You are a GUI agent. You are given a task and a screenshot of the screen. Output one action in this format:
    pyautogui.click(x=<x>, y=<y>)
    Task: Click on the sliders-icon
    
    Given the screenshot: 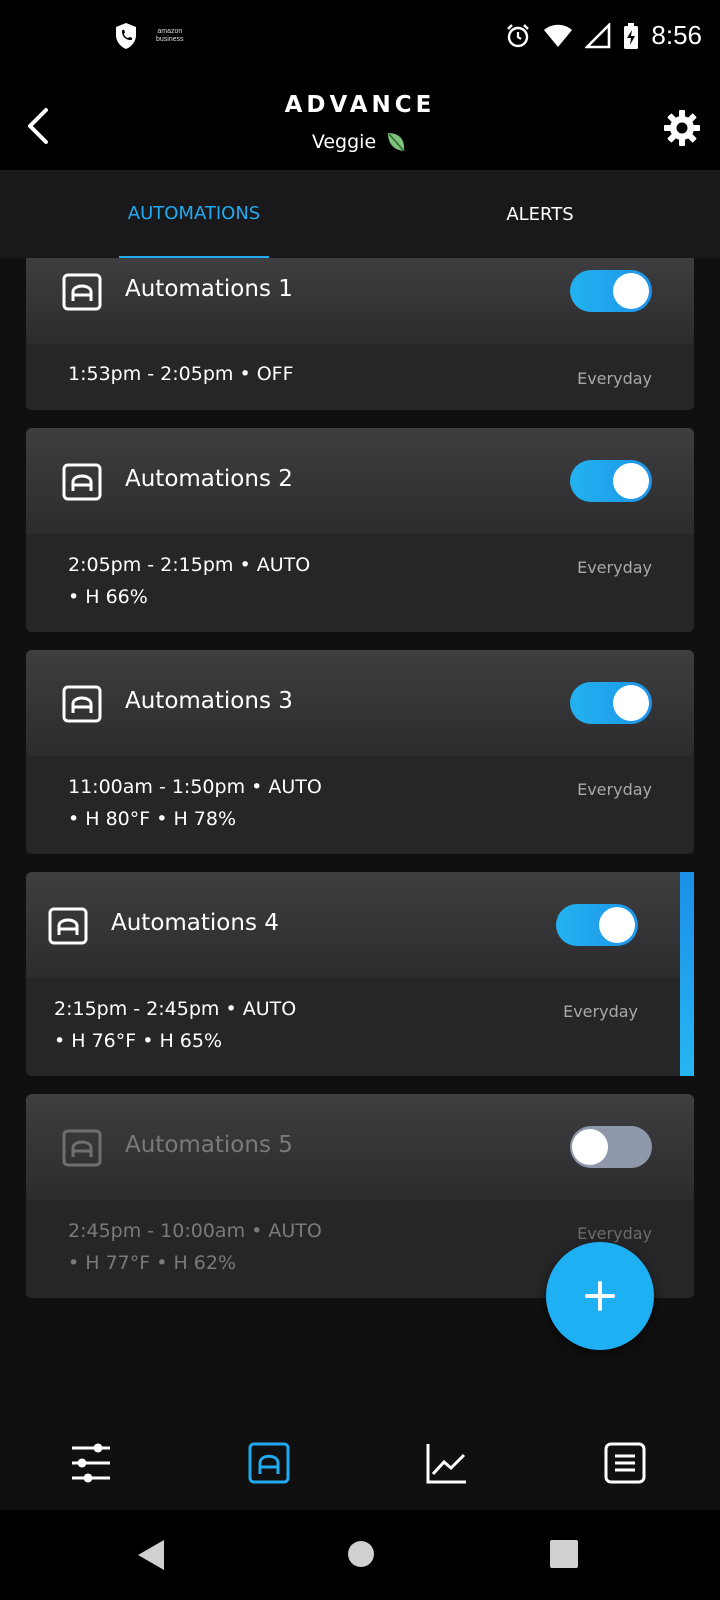 What is the action you would take?
    pyautogui.click(x=91, y=1463)
    